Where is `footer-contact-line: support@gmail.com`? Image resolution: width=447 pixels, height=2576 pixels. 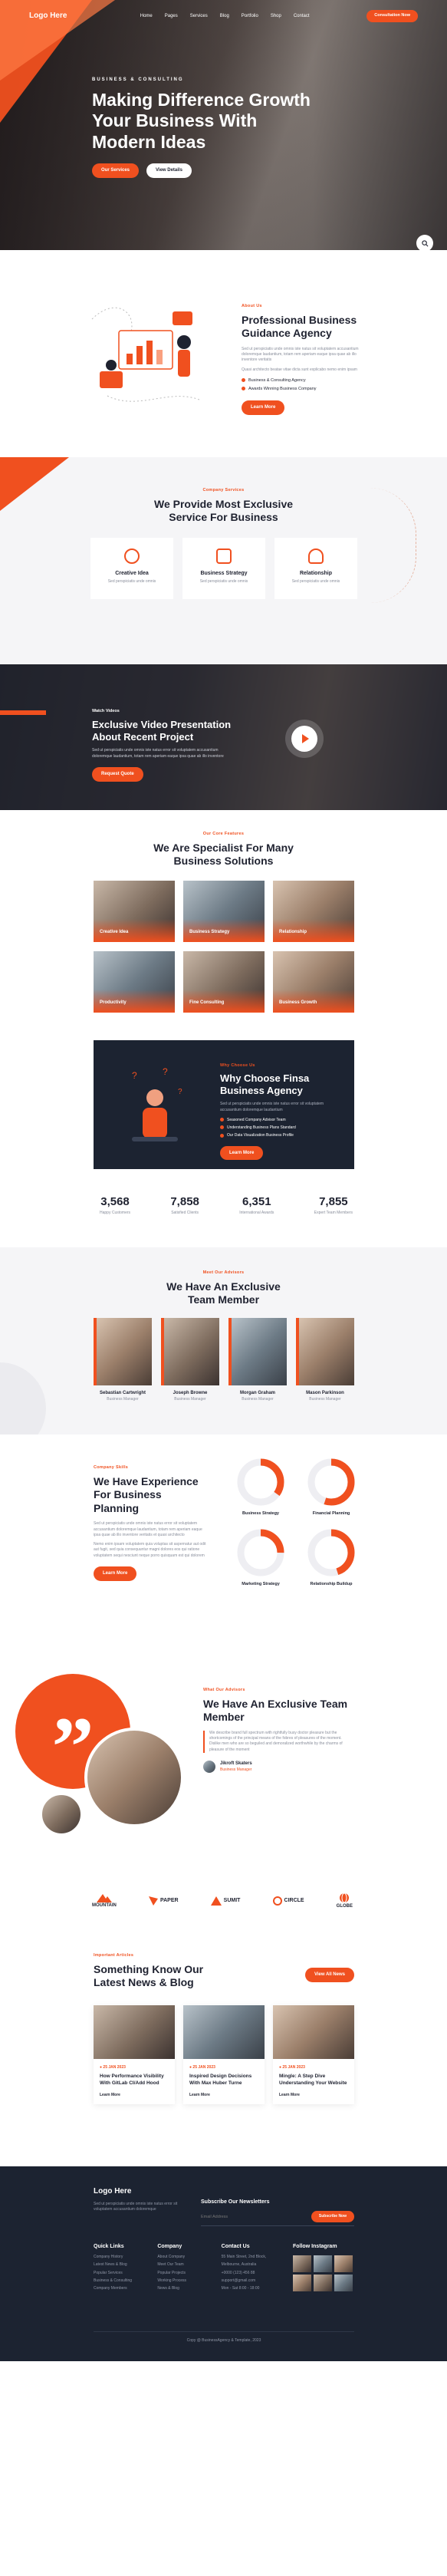
footer-contact-line: support@gmail.com is located at coordinates (252, 2281).